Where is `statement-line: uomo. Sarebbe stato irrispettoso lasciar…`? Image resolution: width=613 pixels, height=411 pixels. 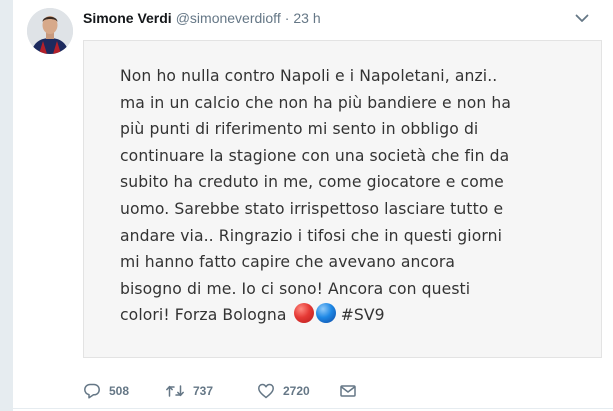 statement-line: uomo. Sarebbe stato irrispettoso lasciar… is located at coordinates (312, 208).